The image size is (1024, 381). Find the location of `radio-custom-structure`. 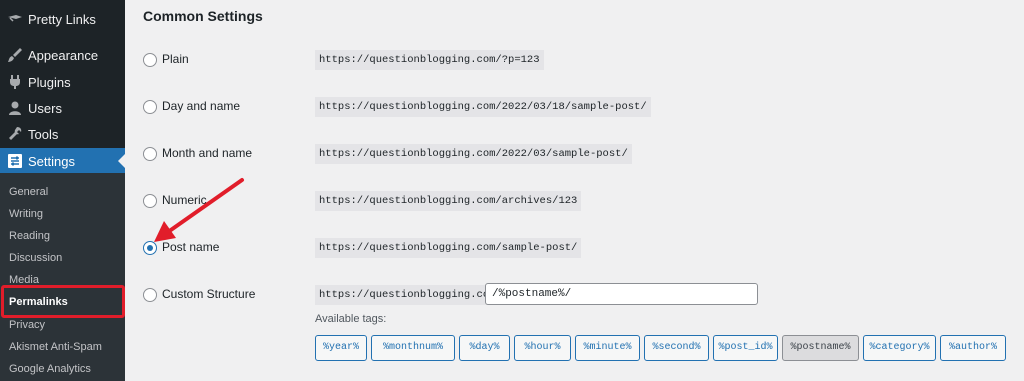

radio-custom-structure is located at coordinates (150, 295).